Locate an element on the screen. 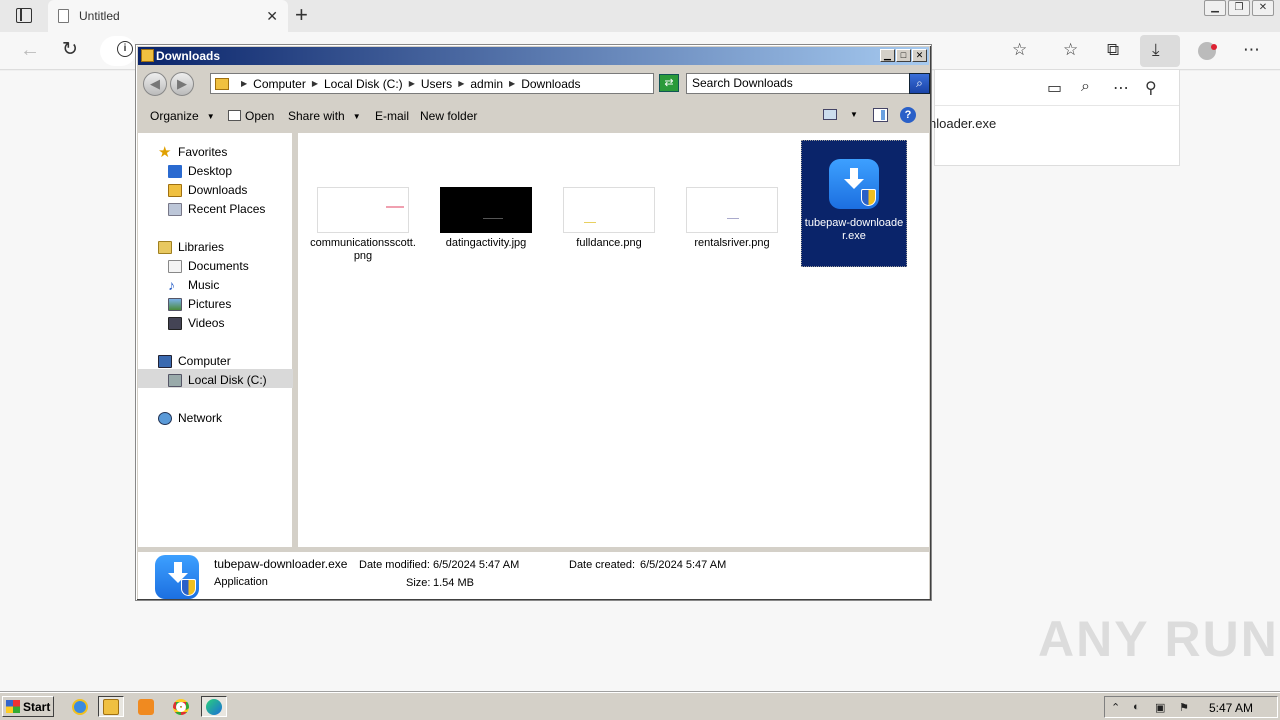 The image size is (1280, 720). nav-item-label: Recent Places is located at coordinates (227, 209).